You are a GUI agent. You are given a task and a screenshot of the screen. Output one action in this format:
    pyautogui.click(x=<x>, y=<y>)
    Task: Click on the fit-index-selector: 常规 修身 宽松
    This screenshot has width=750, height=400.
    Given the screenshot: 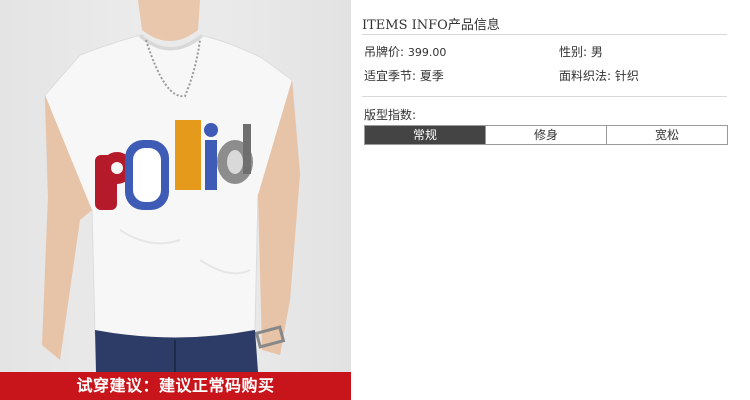 What is the action you would take?
    pyautogui.click(x=546, y=135)
    